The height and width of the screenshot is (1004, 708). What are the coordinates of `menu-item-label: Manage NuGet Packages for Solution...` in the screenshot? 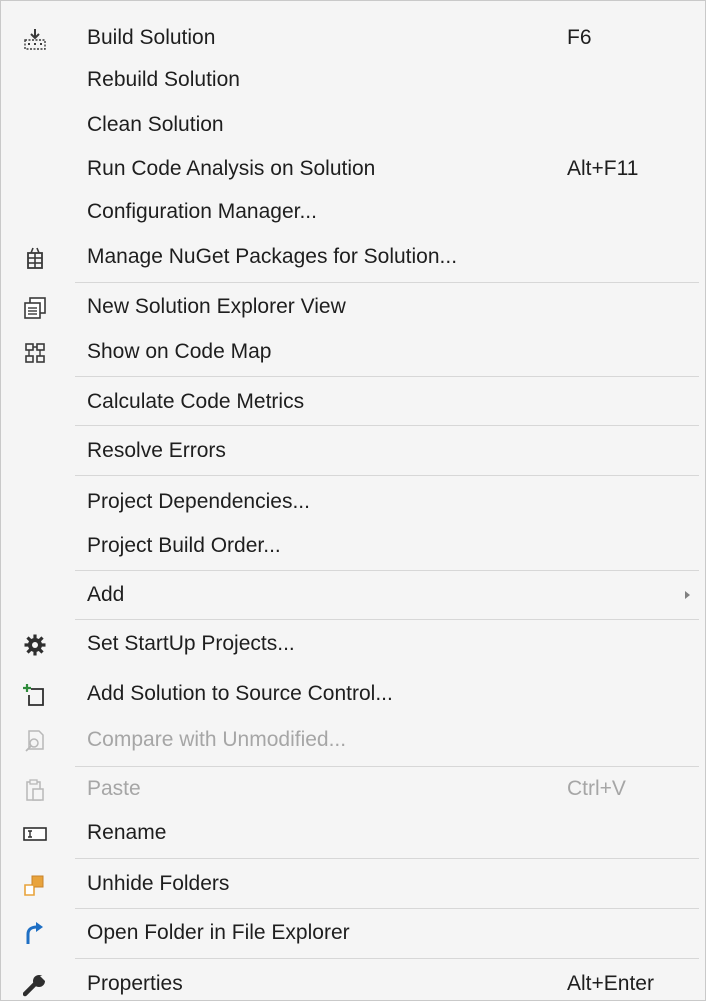 It's located at (272, 256).